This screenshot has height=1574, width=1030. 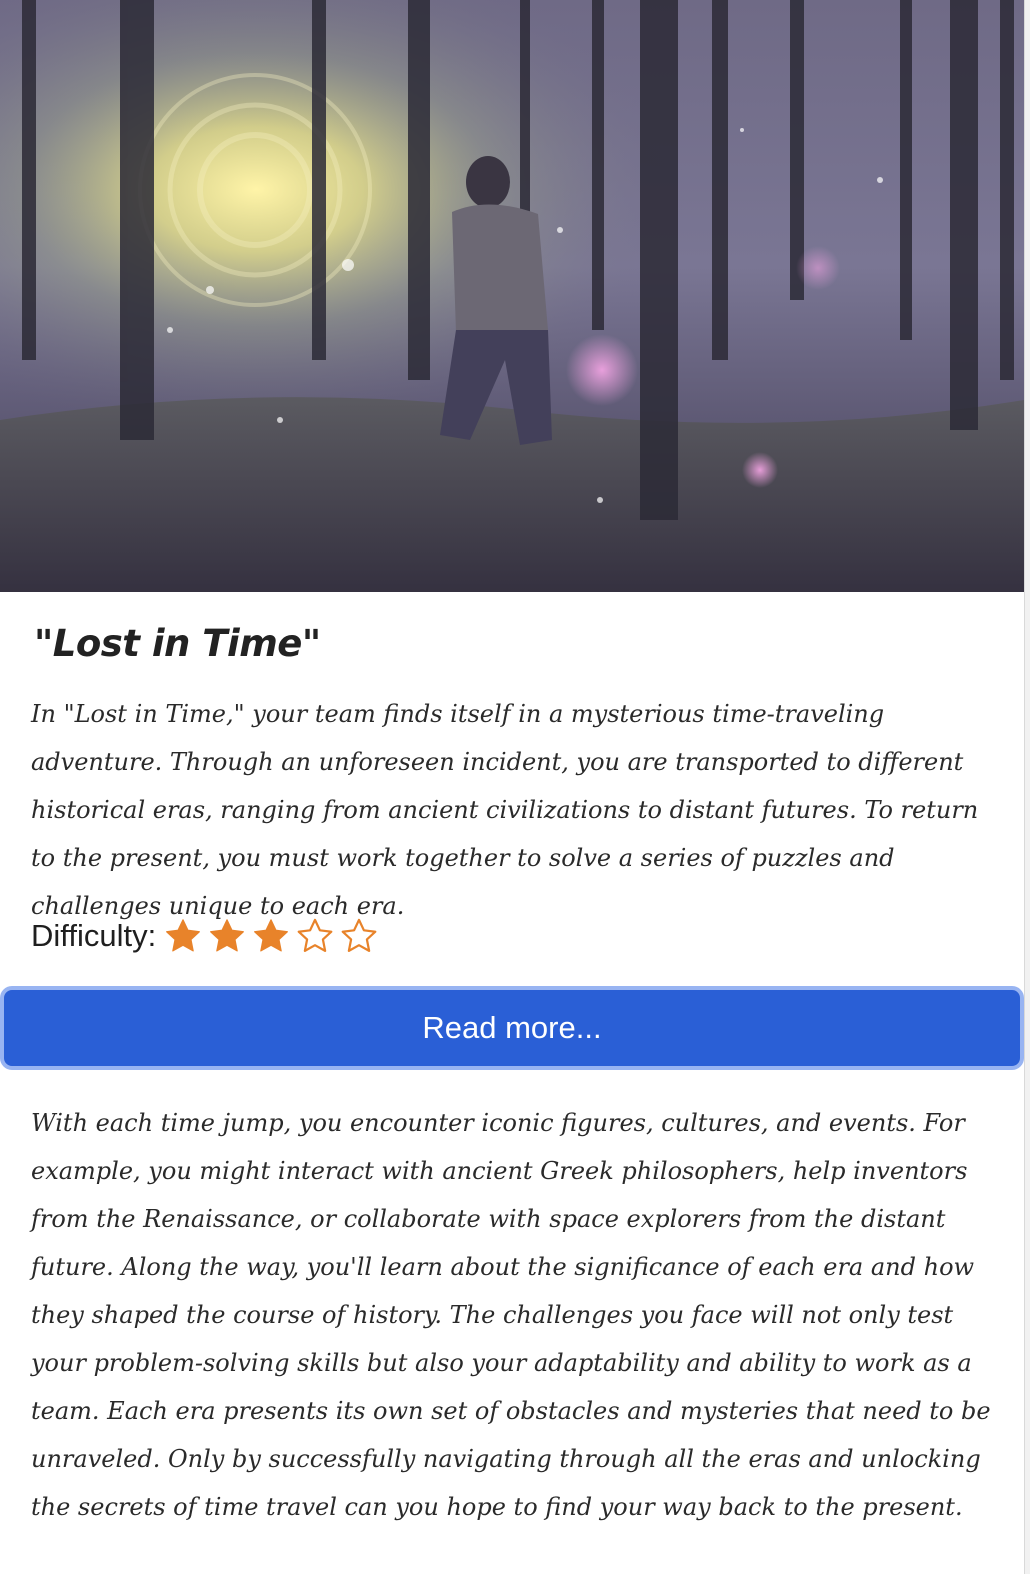 I want to click on difficulty-rating: Difficulty:, so click(x=204, y=936).